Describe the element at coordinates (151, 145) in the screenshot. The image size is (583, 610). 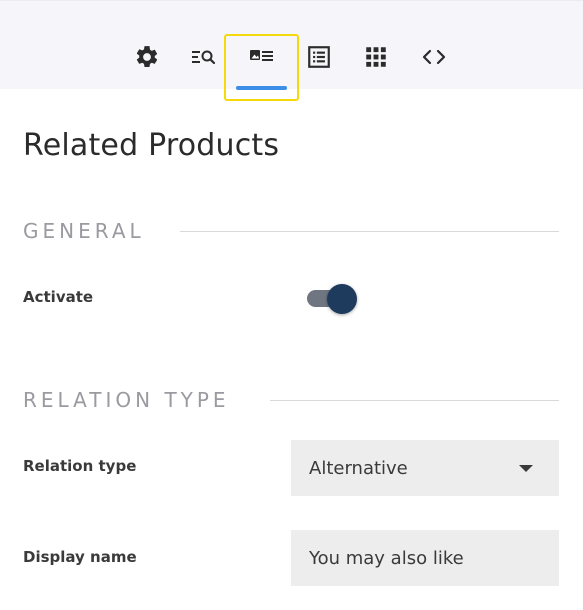
I see `page-title: Related Products` at that location.